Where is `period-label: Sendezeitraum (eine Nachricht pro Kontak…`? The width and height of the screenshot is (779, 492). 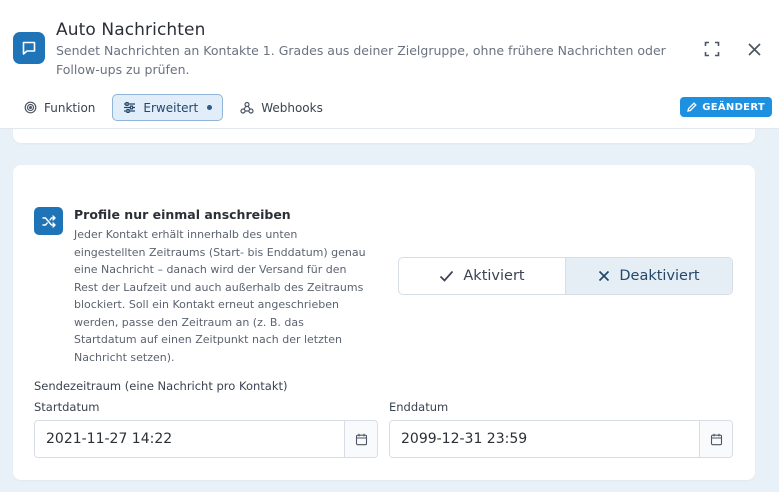 period-label: Sendezeitraum (eine Nachricht pro Kontak… is located at coordinates (161, 386).